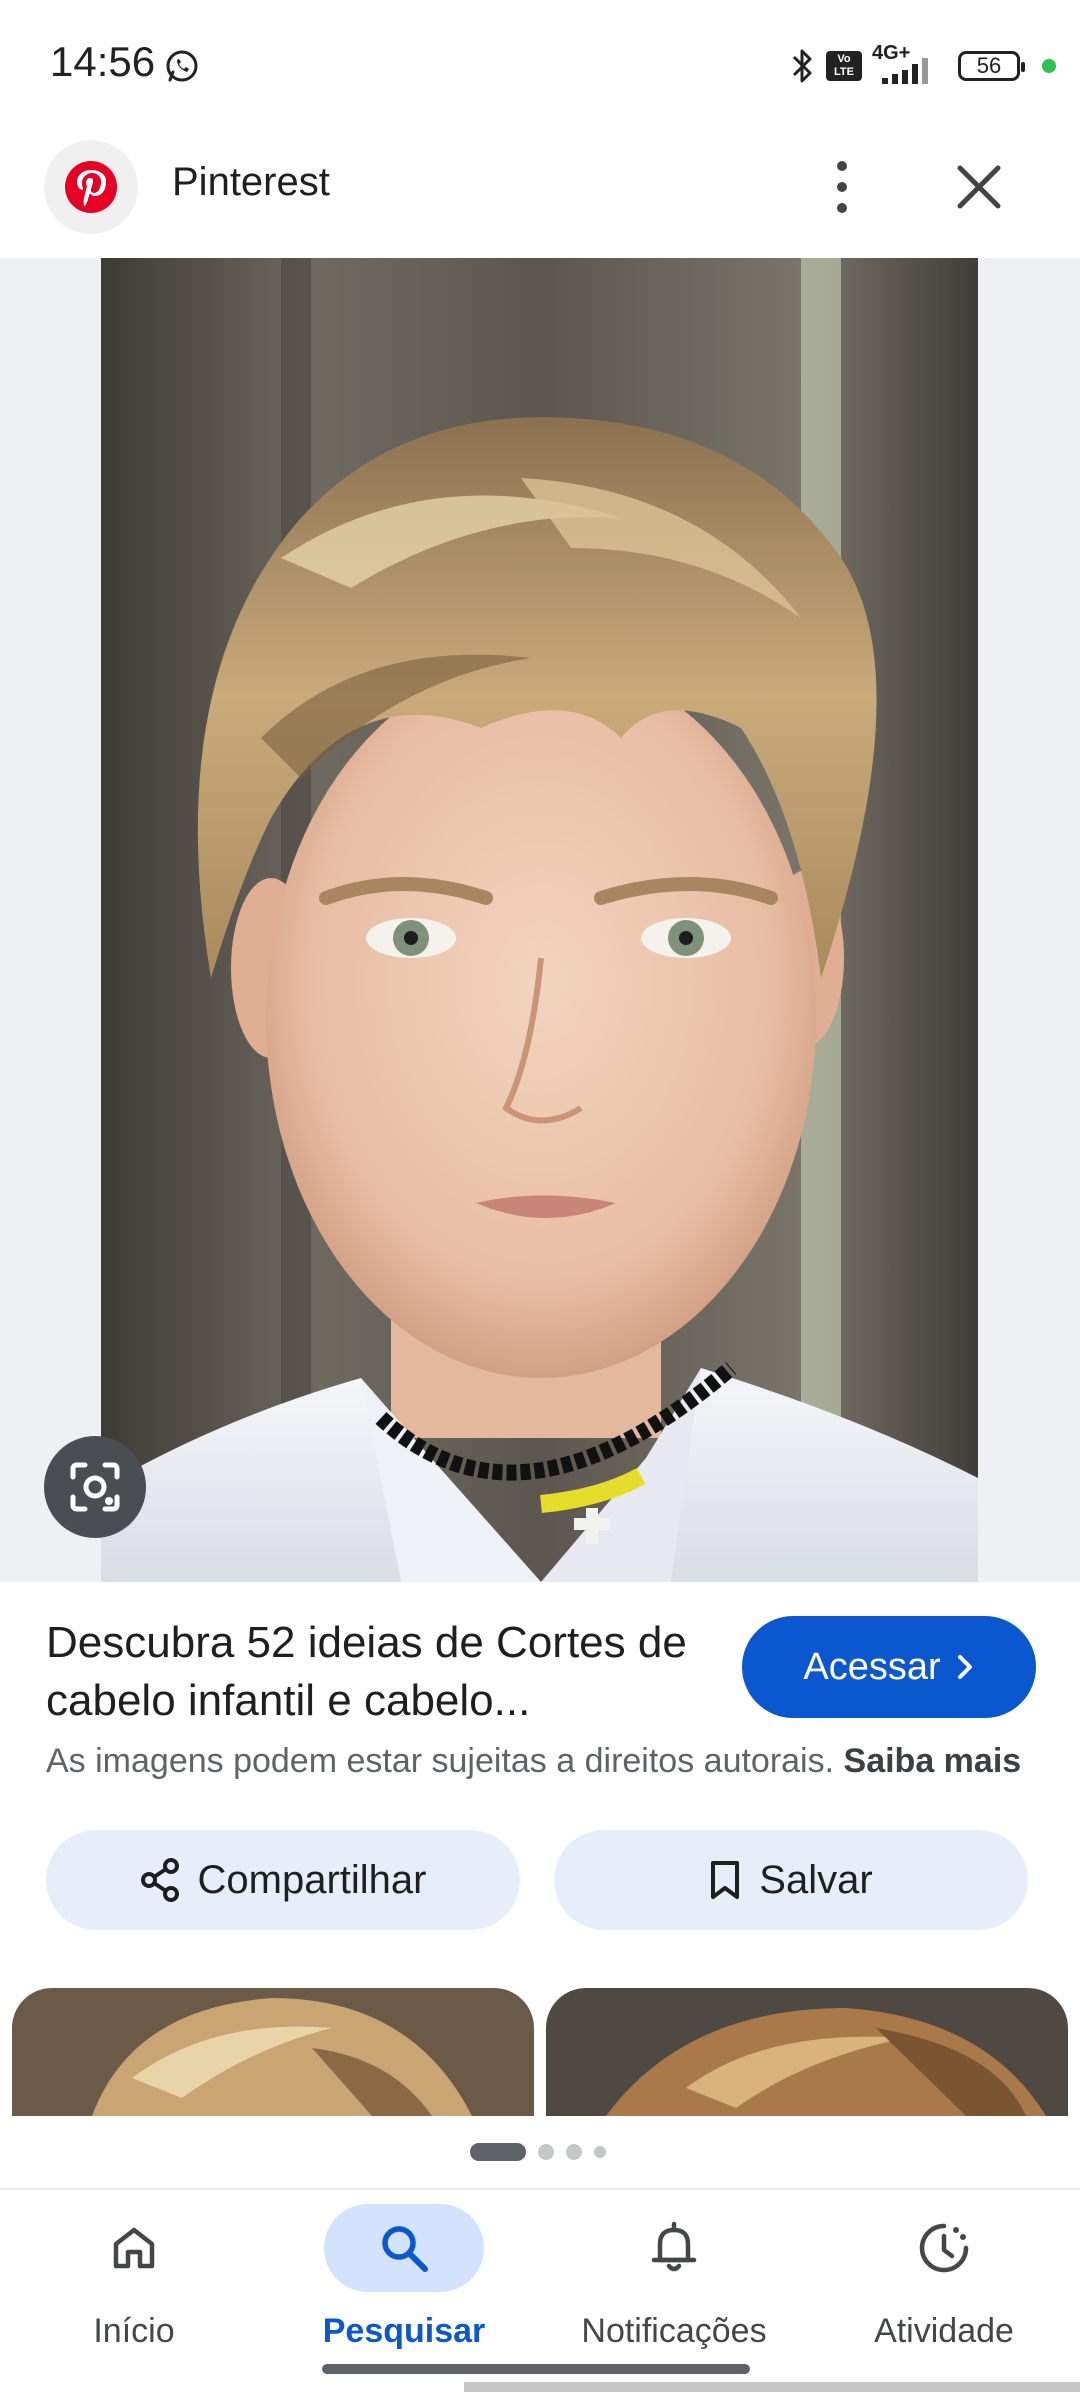  I want to click on site-logo, so click(91, 187).